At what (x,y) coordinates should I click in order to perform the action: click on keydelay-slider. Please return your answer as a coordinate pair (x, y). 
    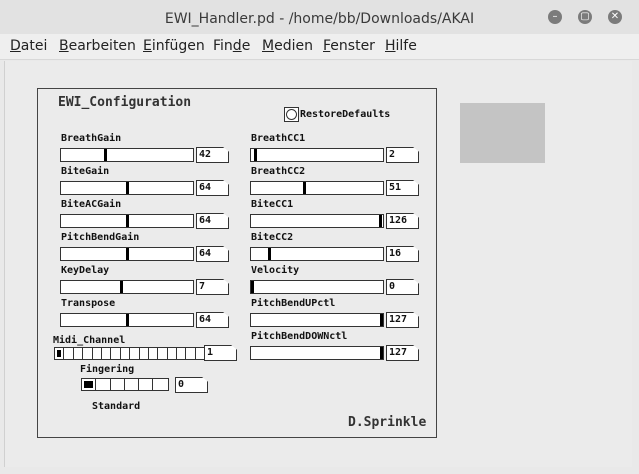
    Looking at the image, I should click on (127, 287).